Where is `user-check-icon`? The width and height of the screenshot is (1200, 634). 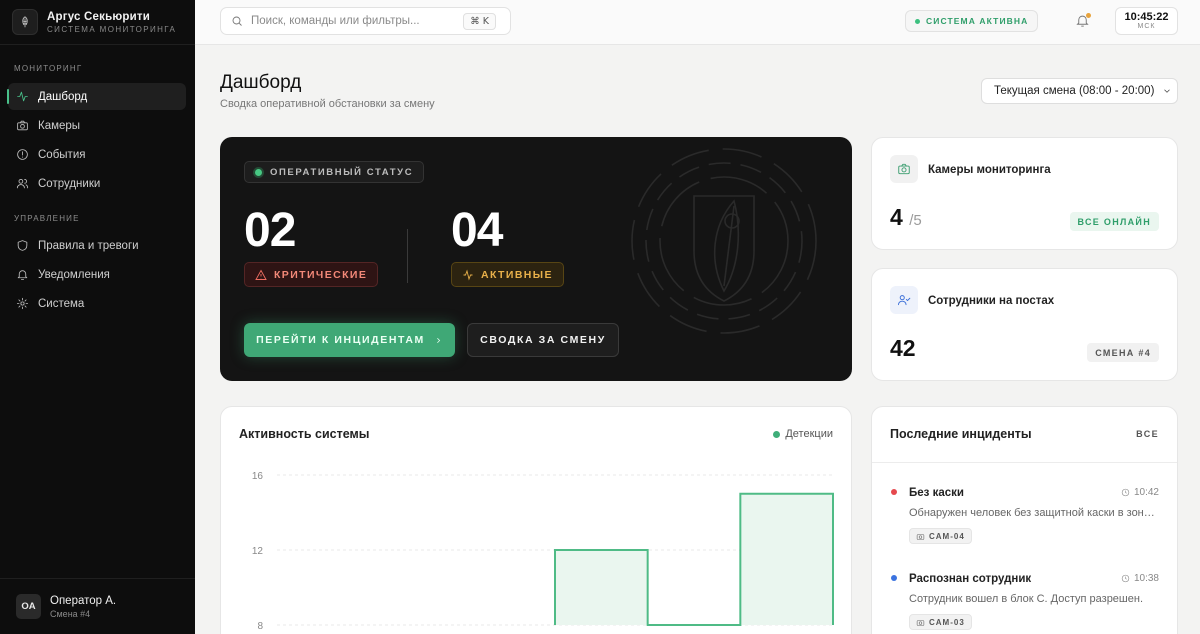
user-check-icon is located at coordinates (904, 300).